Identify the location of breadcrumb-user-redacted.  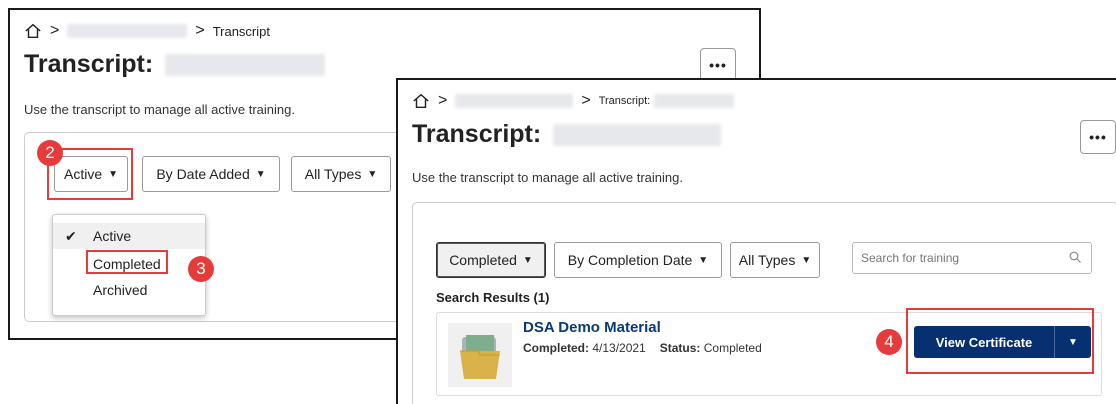
(694, 101).